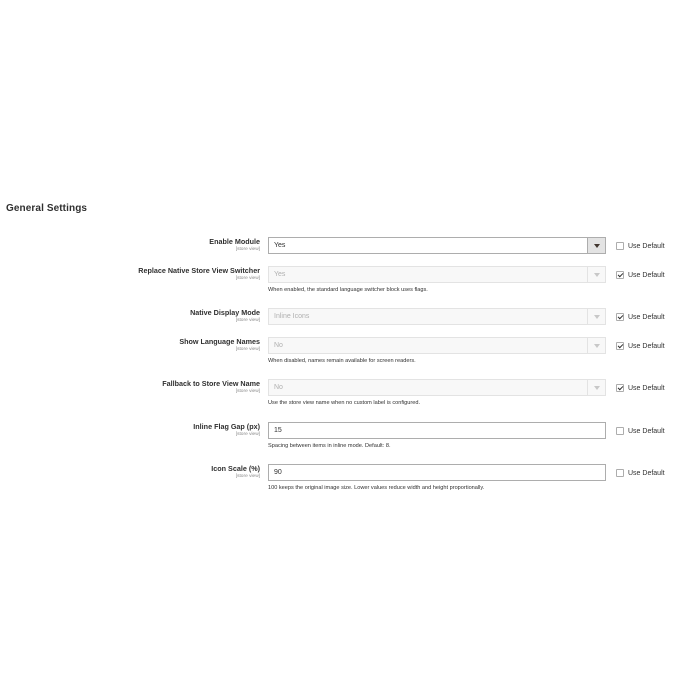  I want to click on field-label: Inline Flag Gap (px), so click(226, 426).